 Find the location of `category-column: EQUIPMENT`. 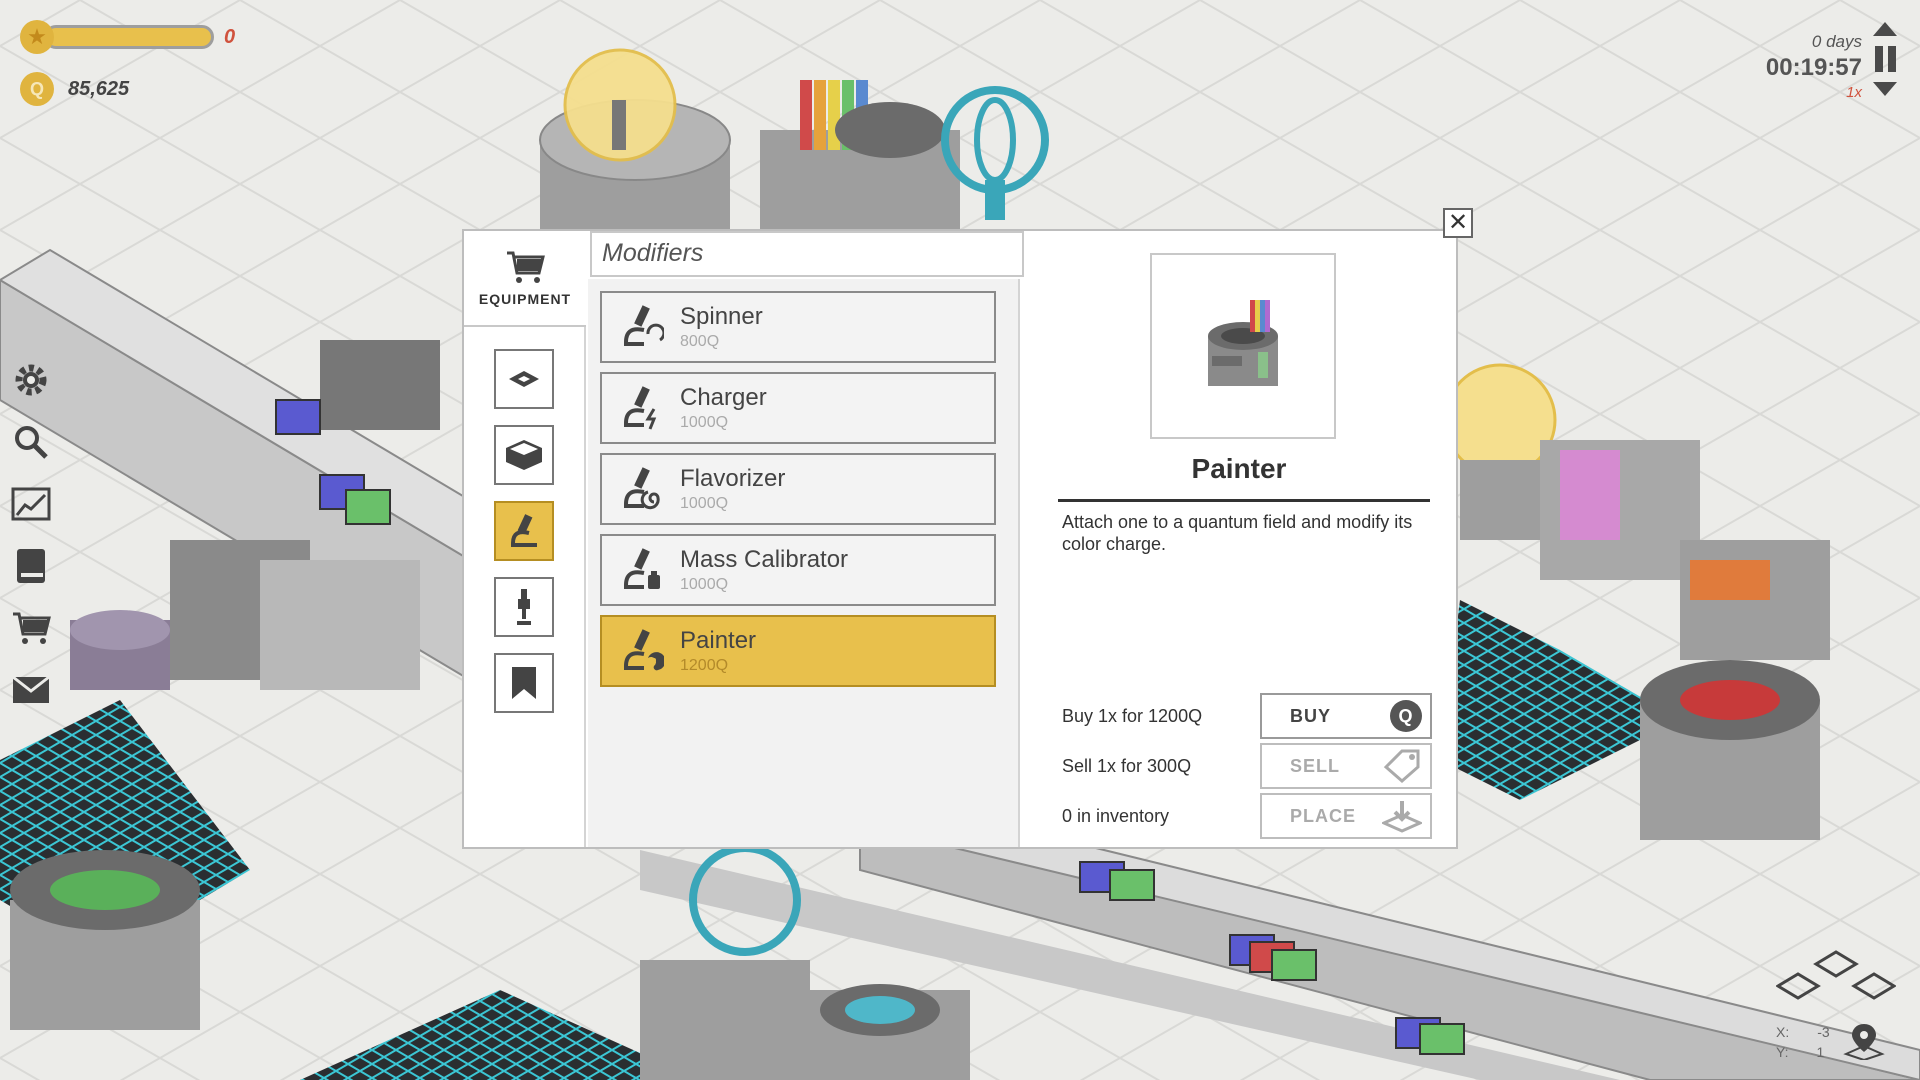

category-column: EQUIPMENT is located at coordinates (525, 539).